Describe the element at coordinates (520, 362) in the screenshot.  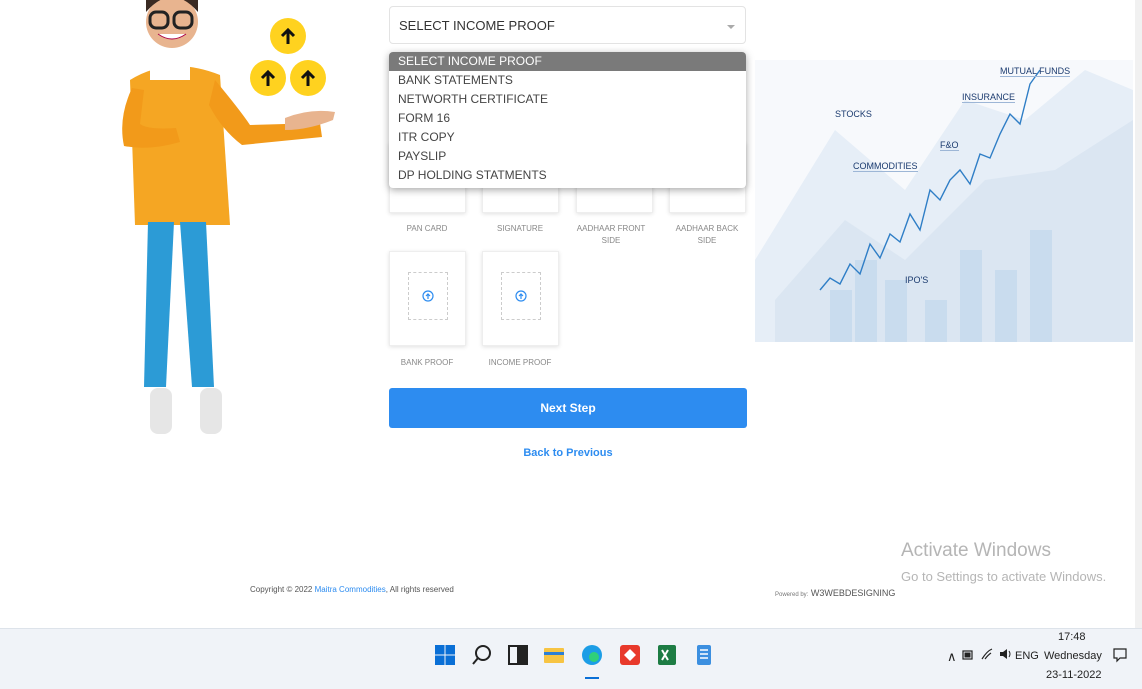
I see `income-proof-label: INCOME PROOF` at that location.